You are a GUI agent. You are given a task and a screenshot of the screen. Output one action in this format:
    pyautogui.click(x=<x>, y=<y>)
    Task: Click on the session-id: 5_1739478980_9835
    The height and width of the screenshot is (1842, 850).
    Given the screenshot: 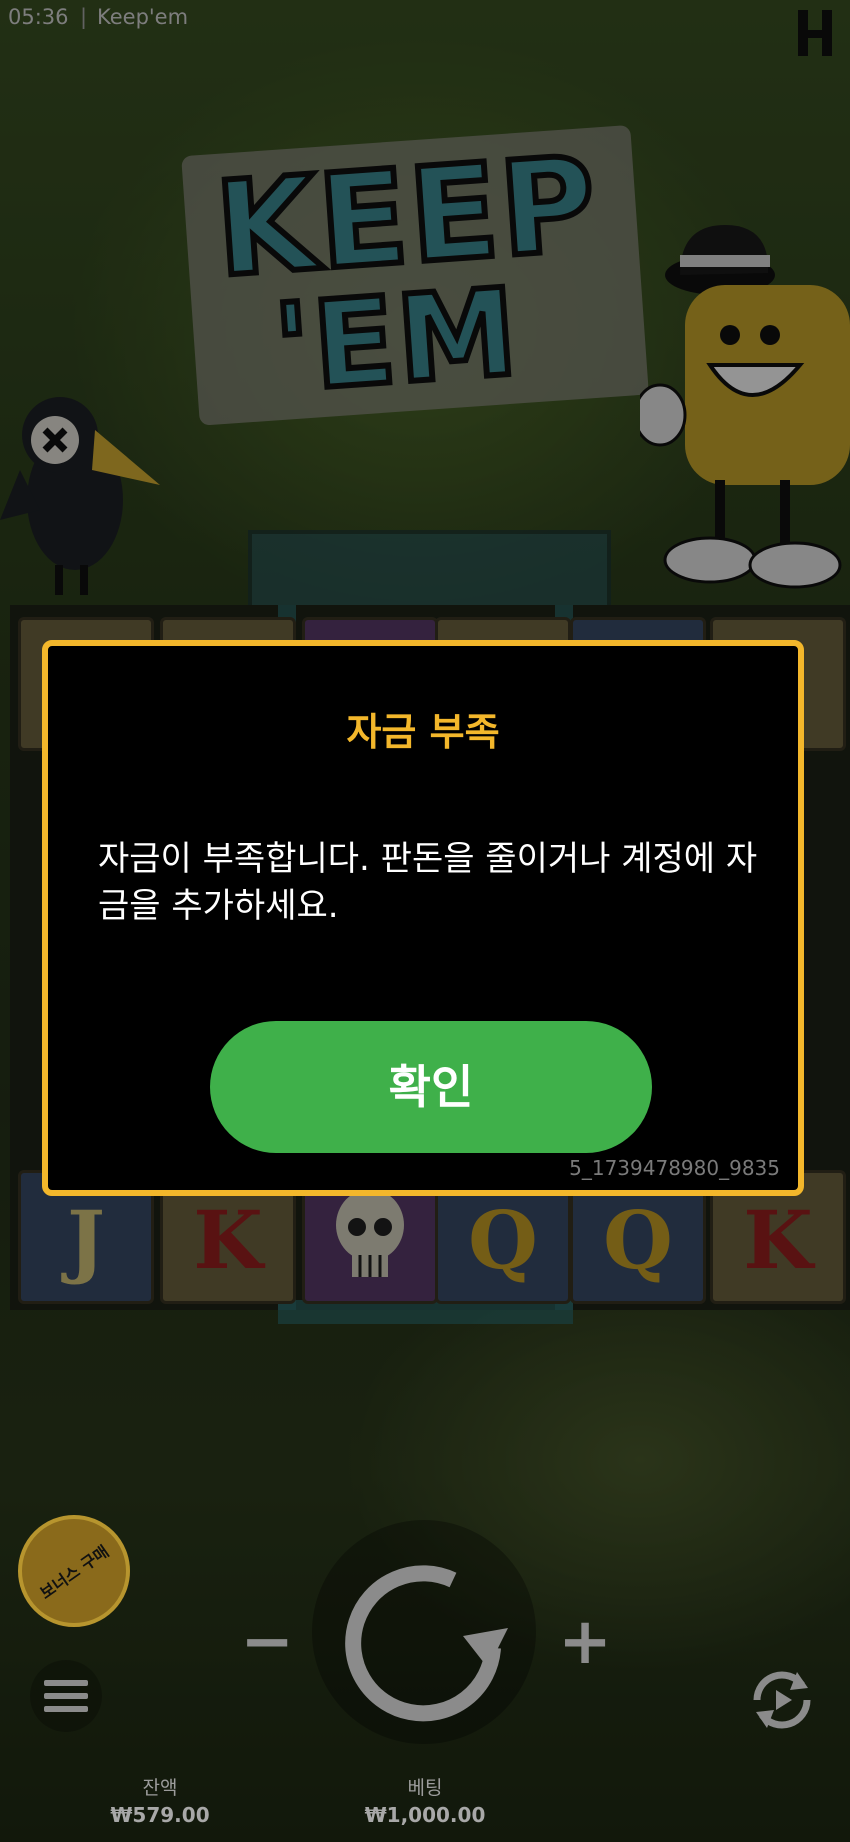 What is the action you would take?
    pyautogui.click(x=674, y=1168)
    